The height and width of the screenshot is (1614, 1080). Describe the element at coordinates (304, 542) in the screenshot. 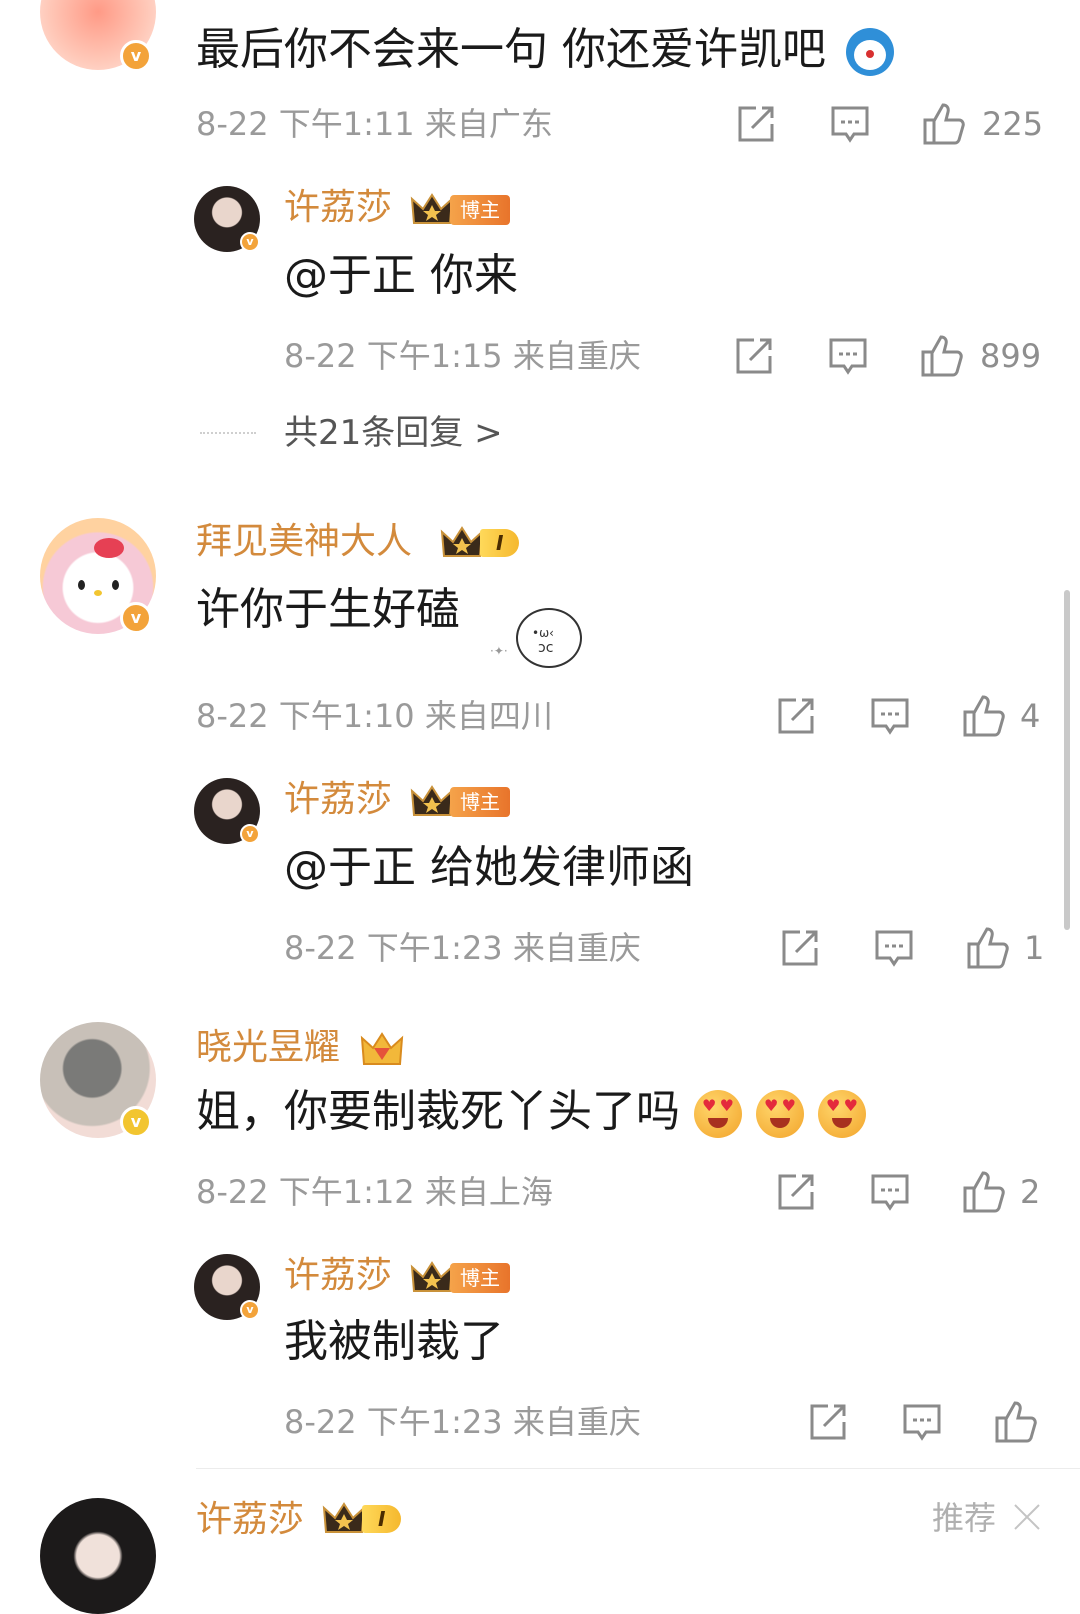

I see `username: 拜见美神大人` at that location.